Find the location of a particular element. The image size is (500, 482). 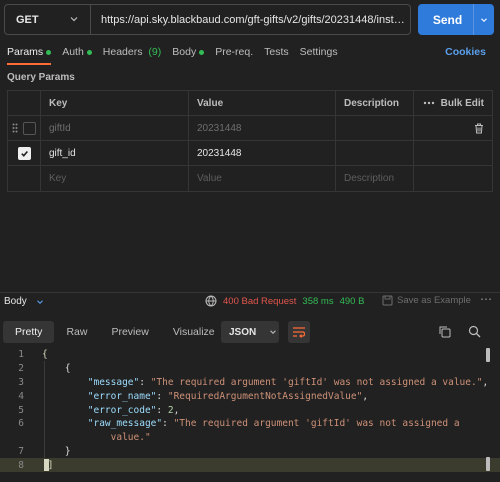

response-body-toggle: Body is located at coordinates (24, 301).